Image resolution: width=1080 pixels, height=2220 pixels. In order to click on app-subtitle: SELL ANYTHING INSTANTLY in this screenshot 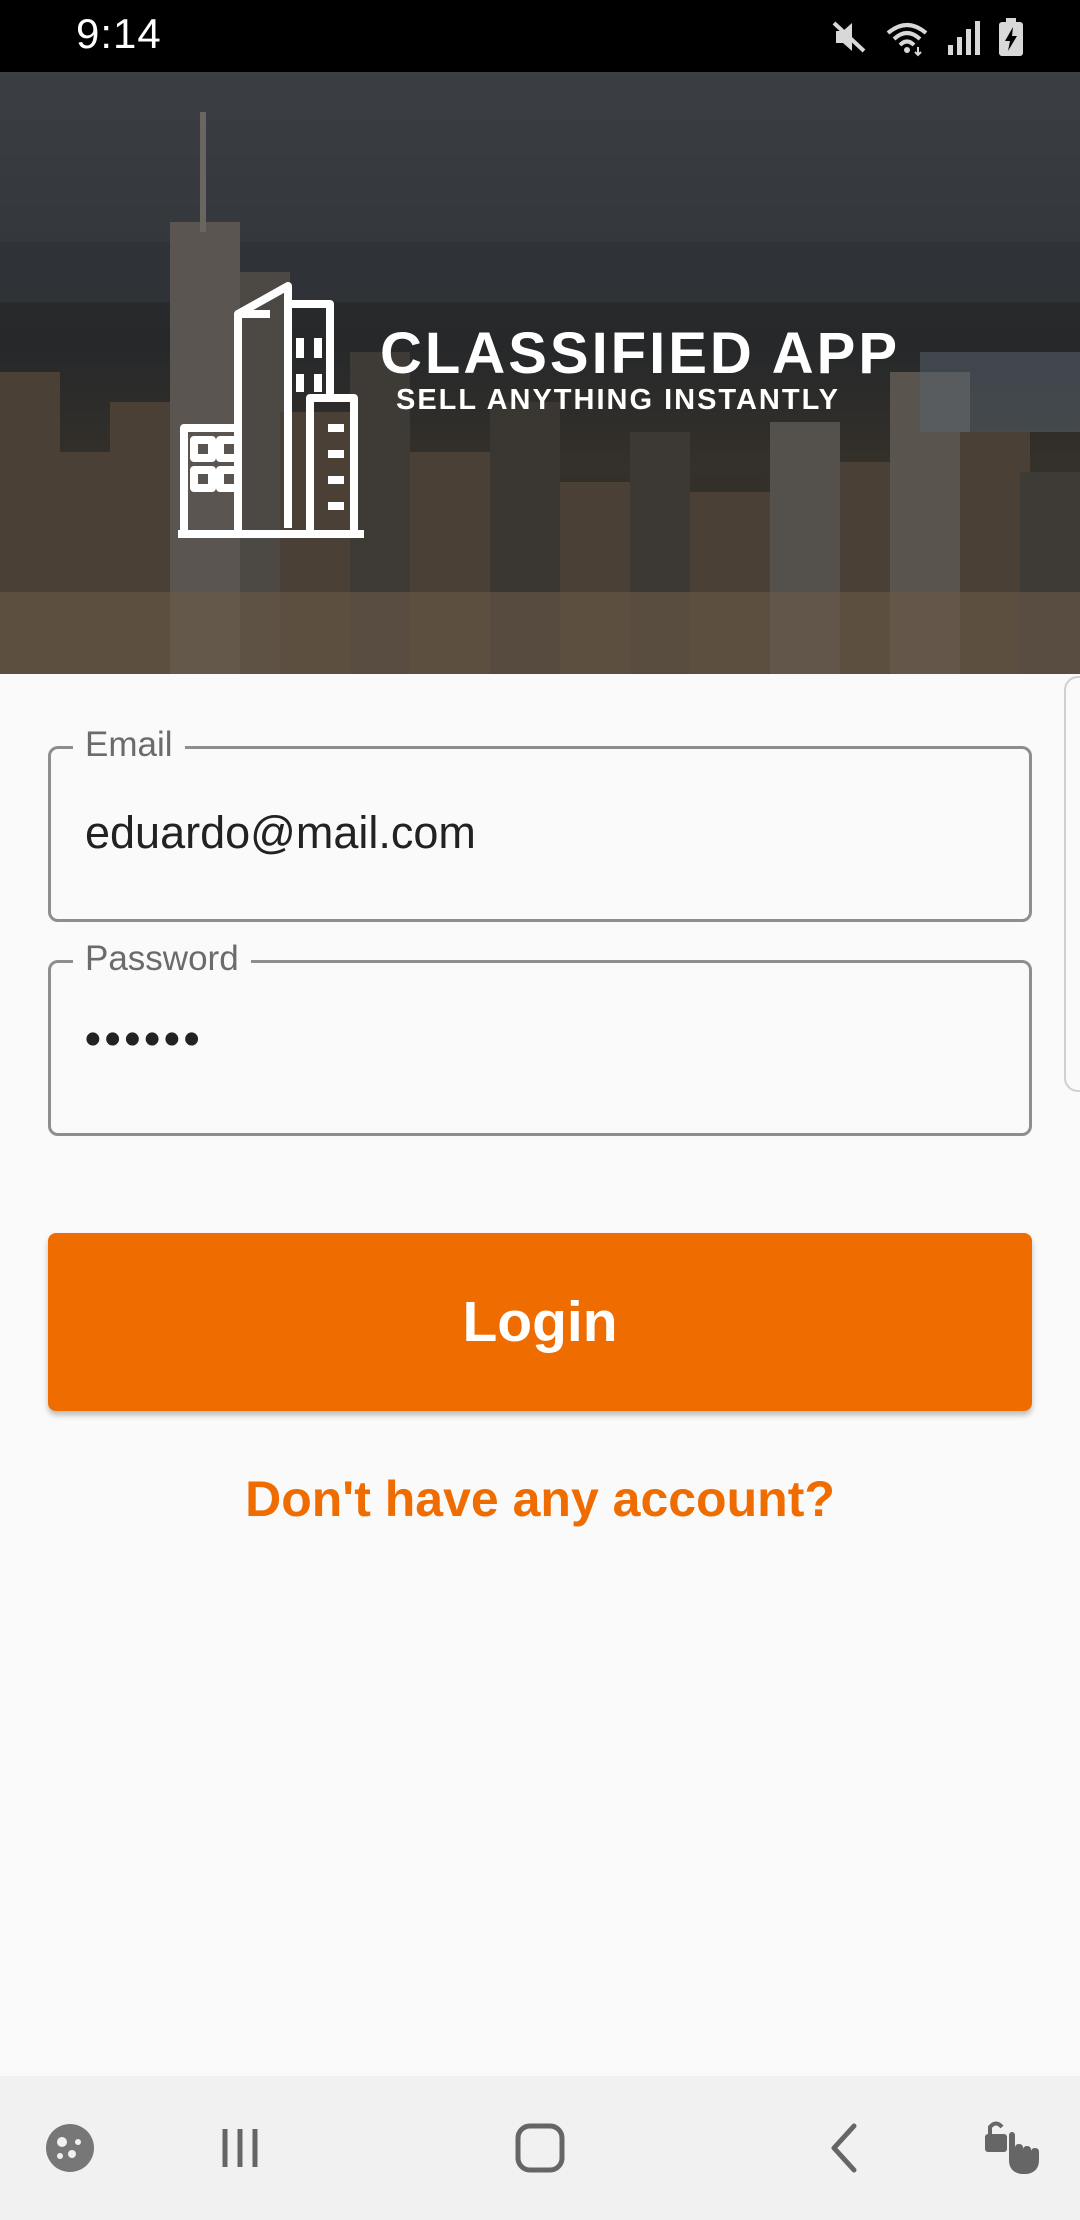, I will do `click(618, 400)`.